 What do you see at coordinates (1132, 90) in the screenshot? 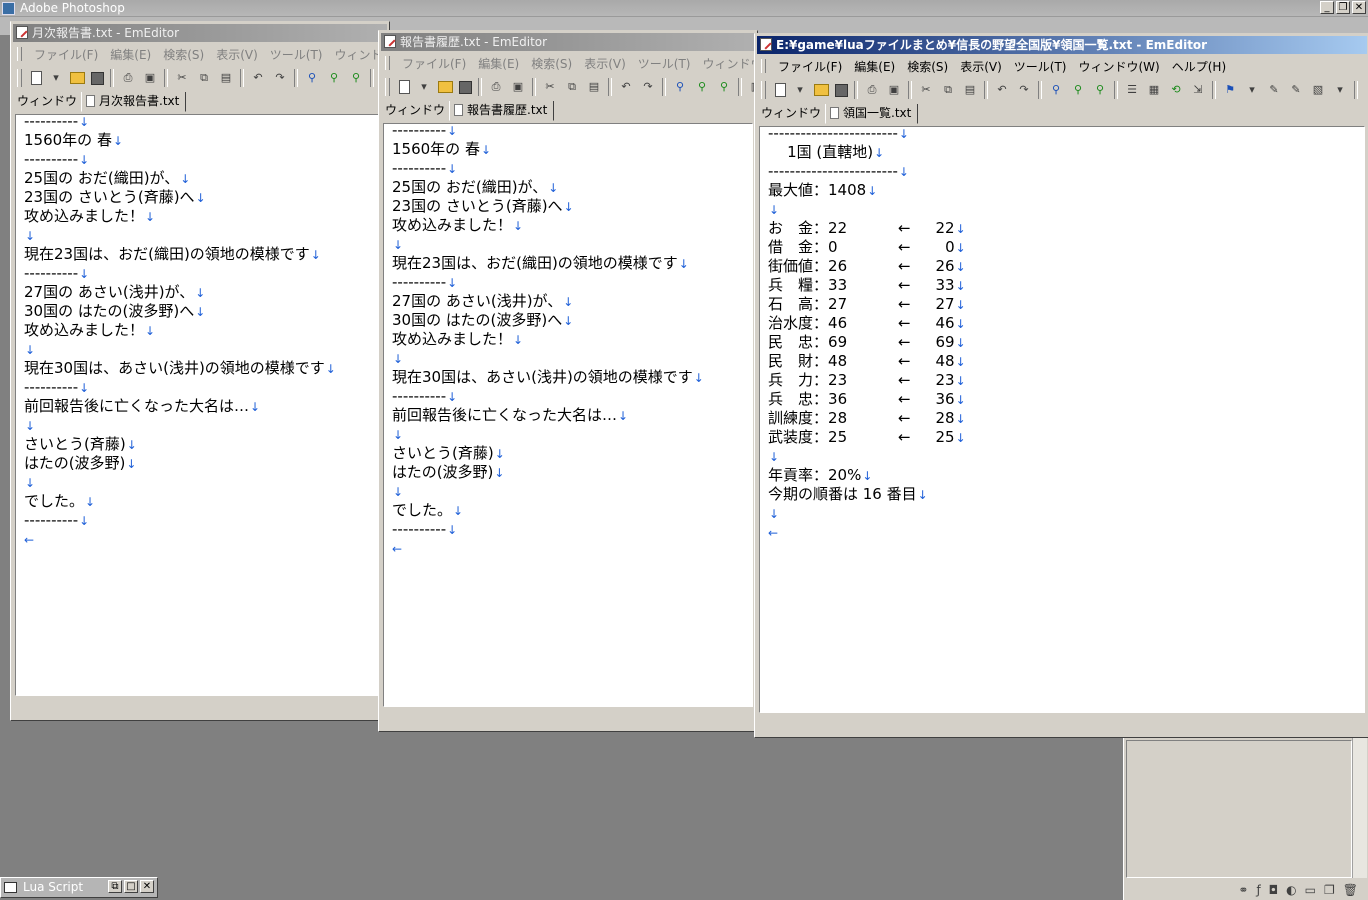
I see `wrap-icon: ☰` at bounding box center [1132, 90].